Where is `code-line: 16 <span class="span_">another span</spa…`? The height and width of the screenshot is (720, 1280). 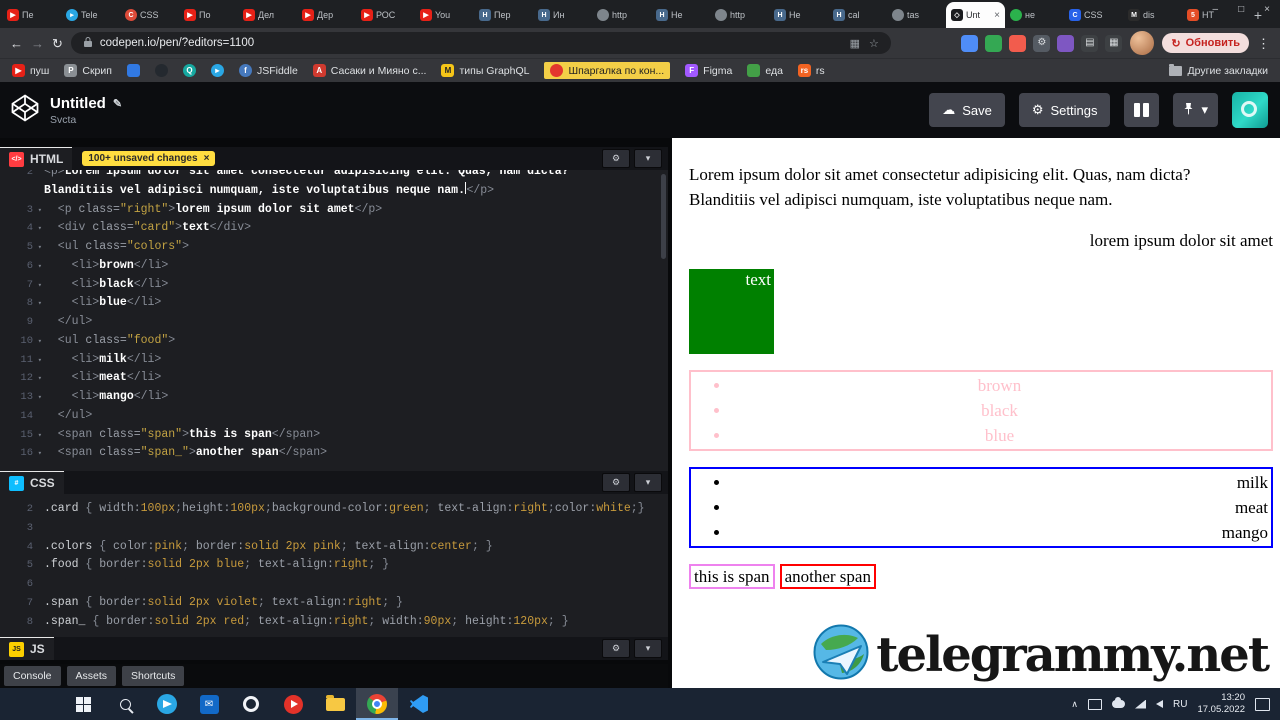 code-line: 16 <span class="span_">another span</spa… is located at coordinates (334, 454).